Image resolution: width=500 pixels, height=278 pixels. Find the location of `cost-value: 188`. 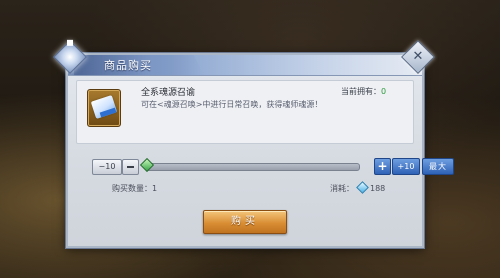

cost-value: 188 is located at coordinates (378, 188).